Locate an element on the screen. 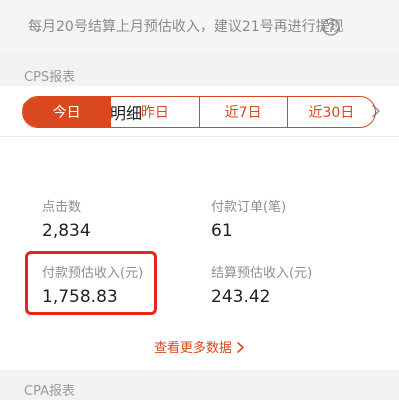  view-more-data-label: 查看更多数据 is located at coordinates (192, 348).